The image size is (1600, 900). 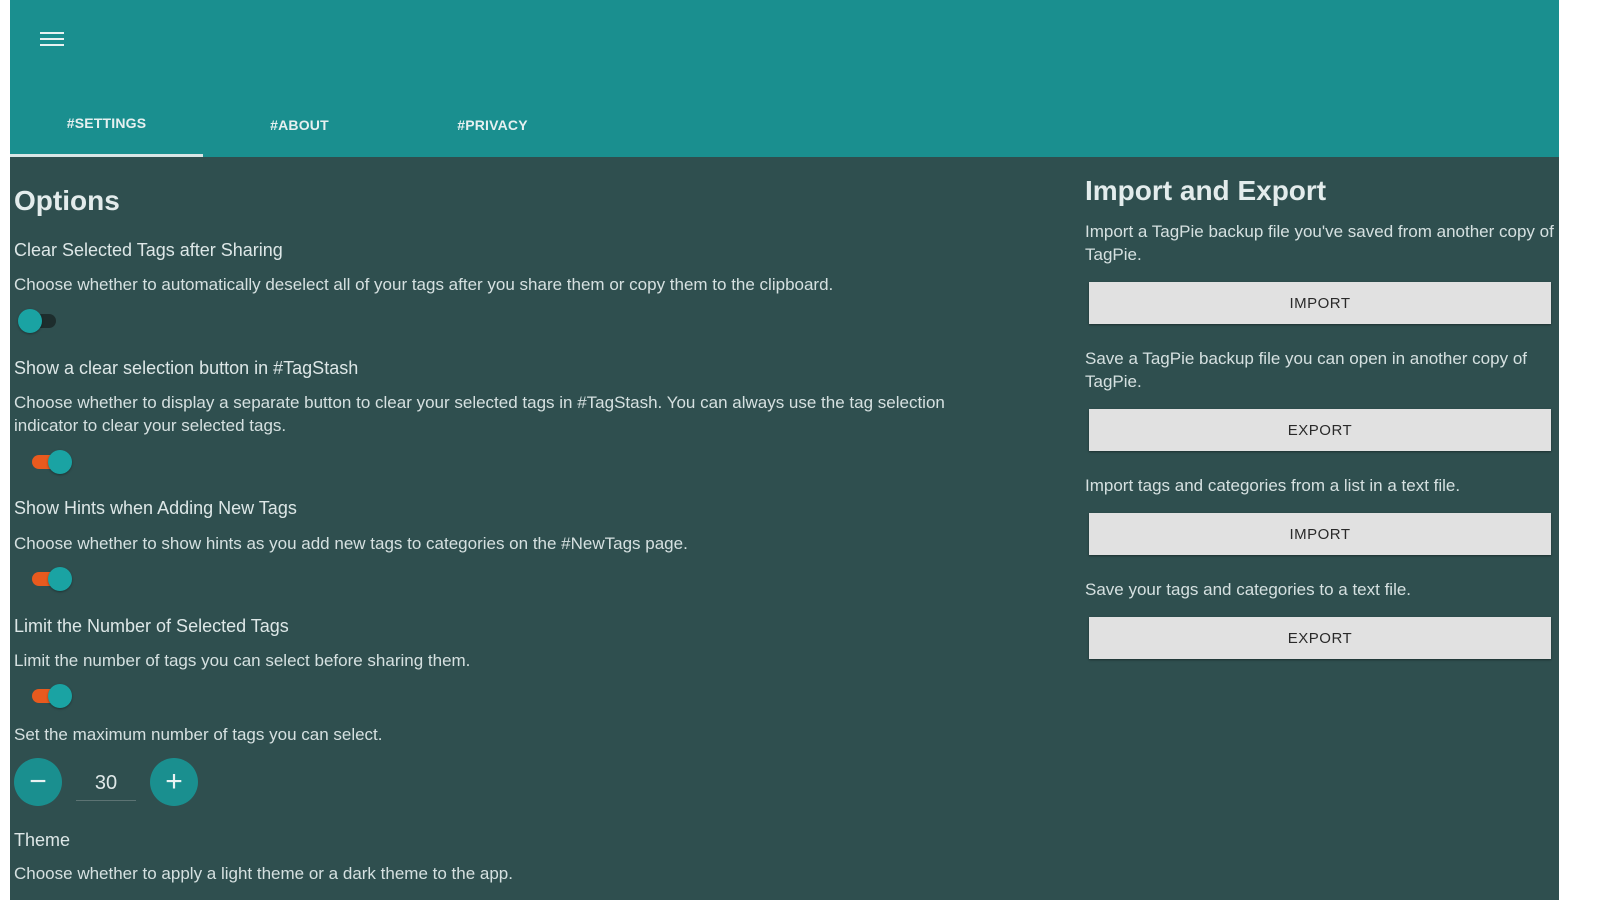 I want to click on minus-icon: −, so click(x=38, y=781).